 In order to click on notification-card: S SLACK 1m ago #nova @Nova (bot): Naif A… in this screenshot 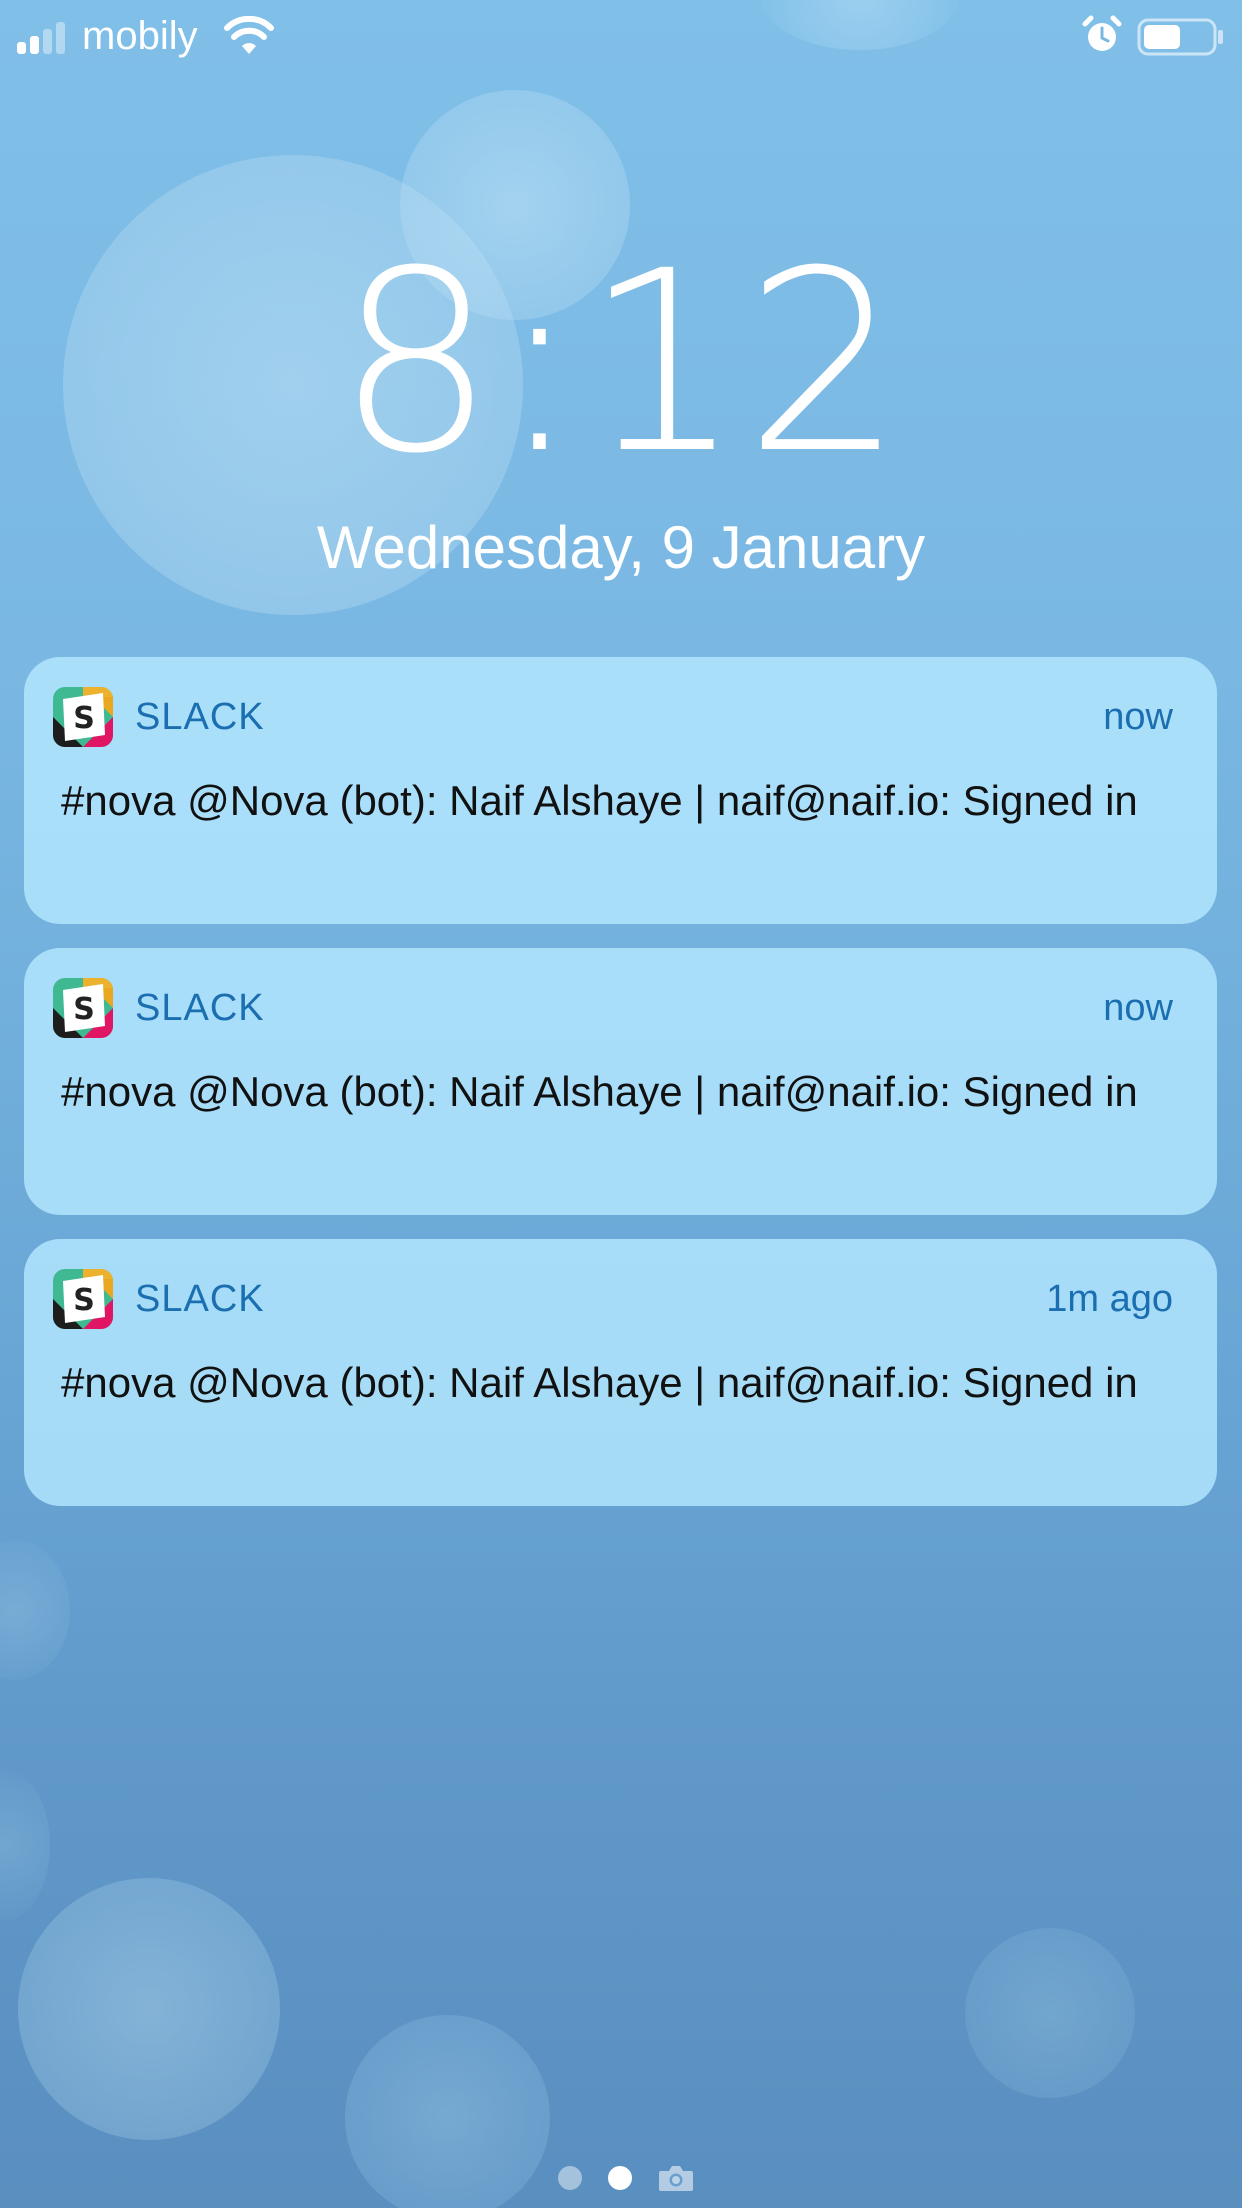, I will do `click(620, 1372)`.